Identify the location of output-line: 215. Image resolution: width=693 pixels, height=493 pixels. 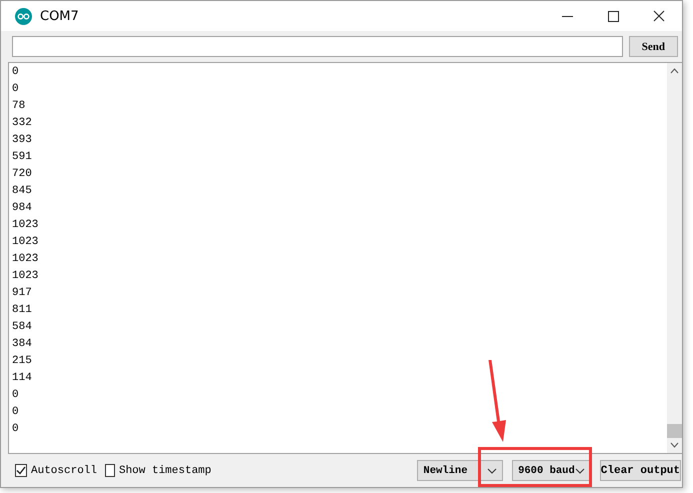
(22, 361).